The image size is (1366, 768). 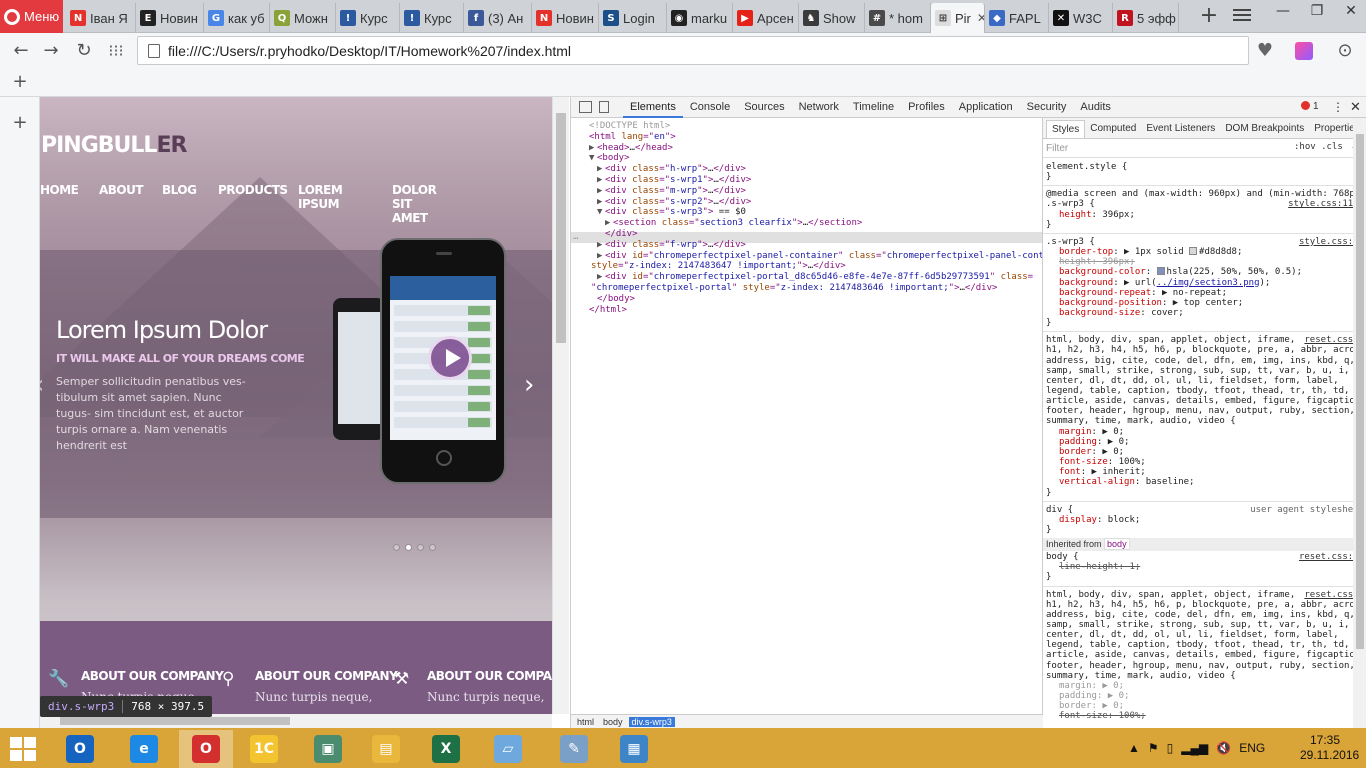 I want to click on taskbar-app-outlook: O, so click(x=80, y=749).